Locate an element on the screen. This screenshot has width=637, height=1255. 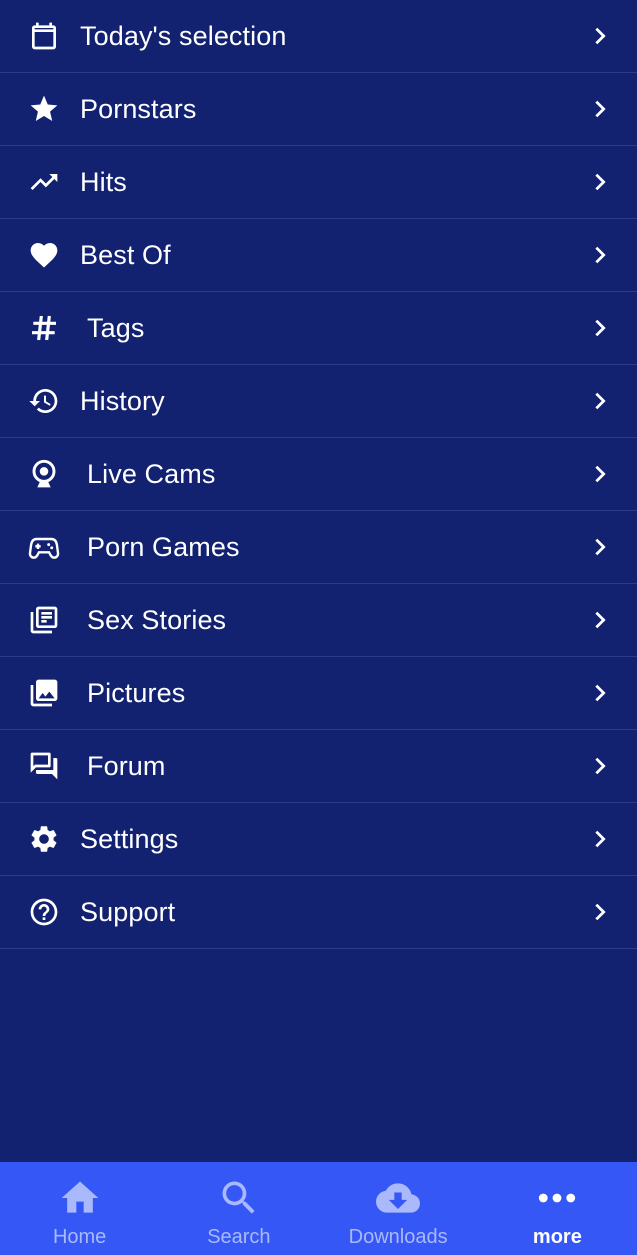
bottom-tab-bar: Home Search Downloads more is located at coordinates (318, 1208).